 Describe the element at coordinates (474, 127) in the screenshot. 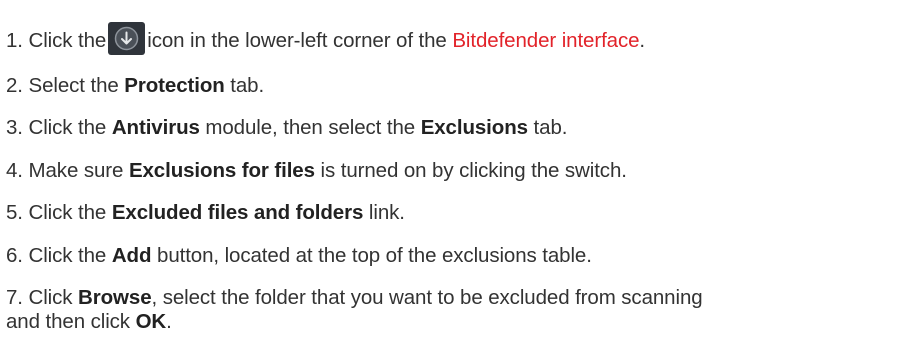

I see `step-bold: Exclusions` at that location.